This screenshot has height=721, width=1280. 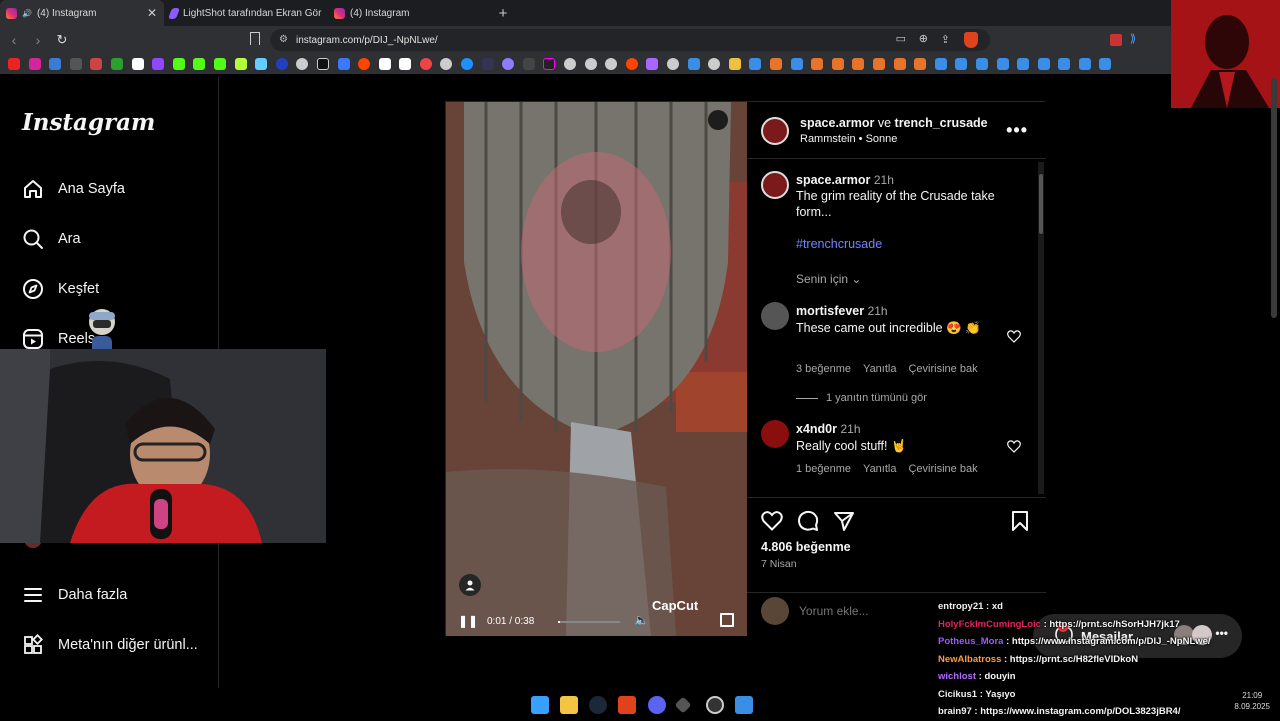 I want to click on scrollbar-thumb, so click(x=1041, y=204).